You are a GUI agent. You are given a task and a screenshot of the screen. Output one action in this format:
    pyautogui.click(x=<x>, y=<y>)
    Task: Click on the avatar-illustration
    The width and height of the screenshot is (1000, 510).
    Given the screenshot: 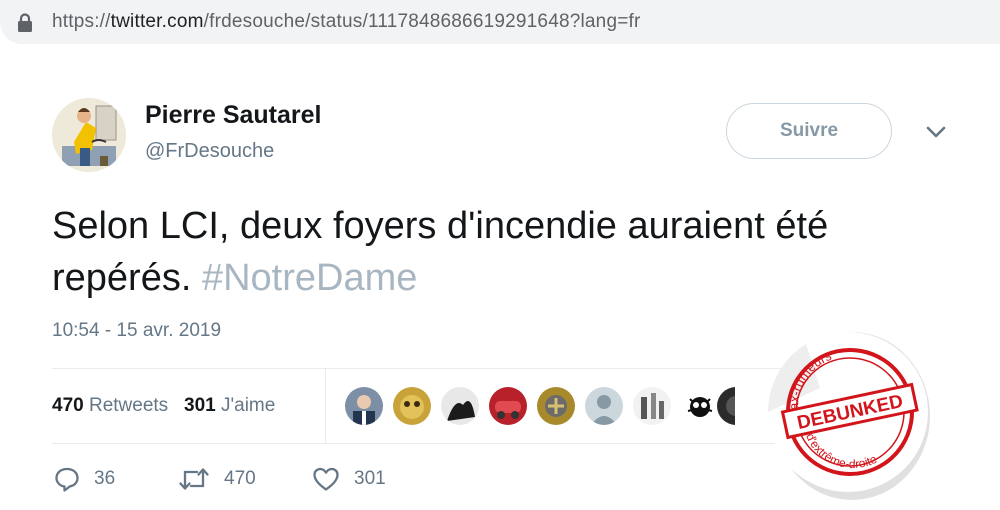 What is the action you would take?
    pyautogui.click(x=89, y=135)
    